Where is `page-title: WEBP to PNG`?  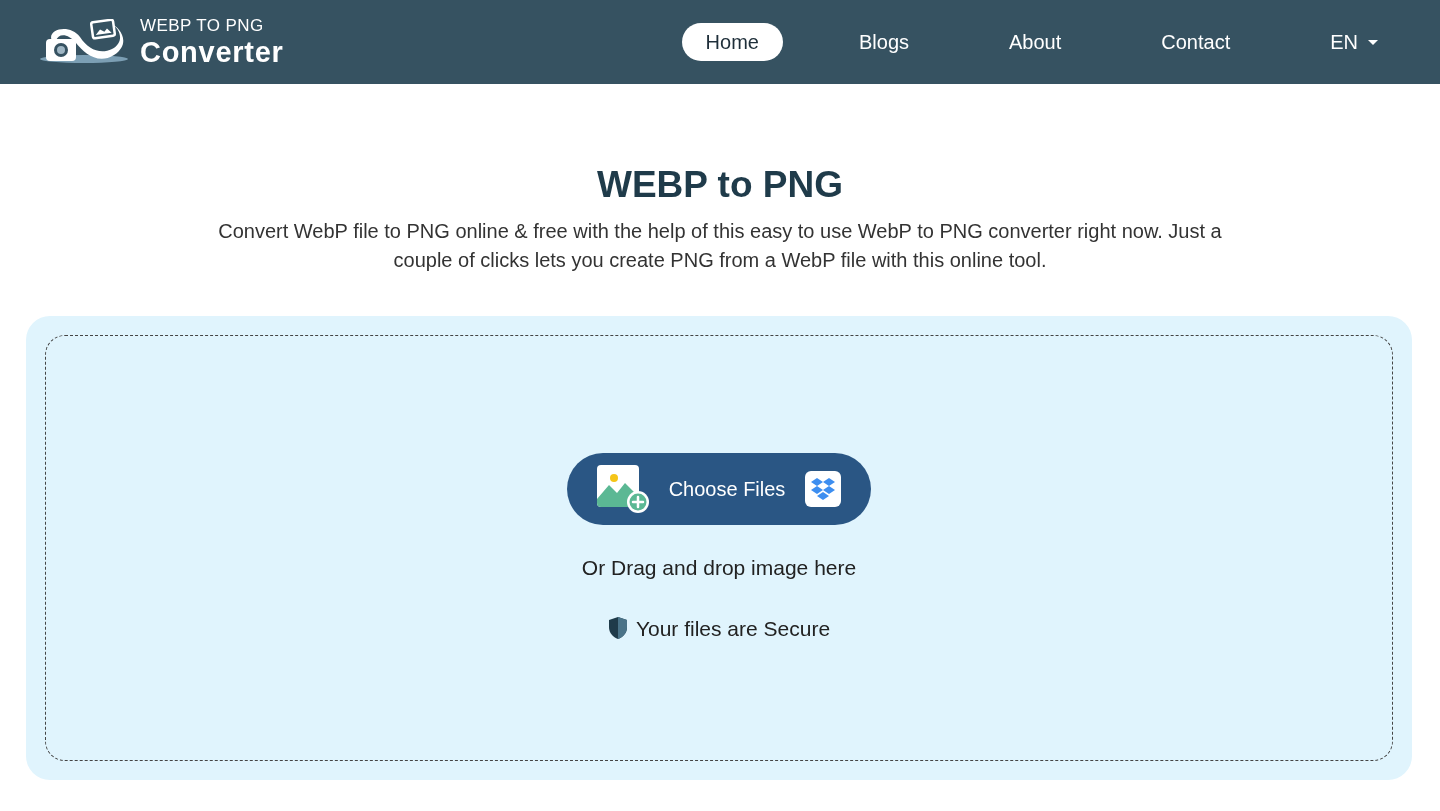
page-title: WEBP to PNG is located at coordinates (720, 184).